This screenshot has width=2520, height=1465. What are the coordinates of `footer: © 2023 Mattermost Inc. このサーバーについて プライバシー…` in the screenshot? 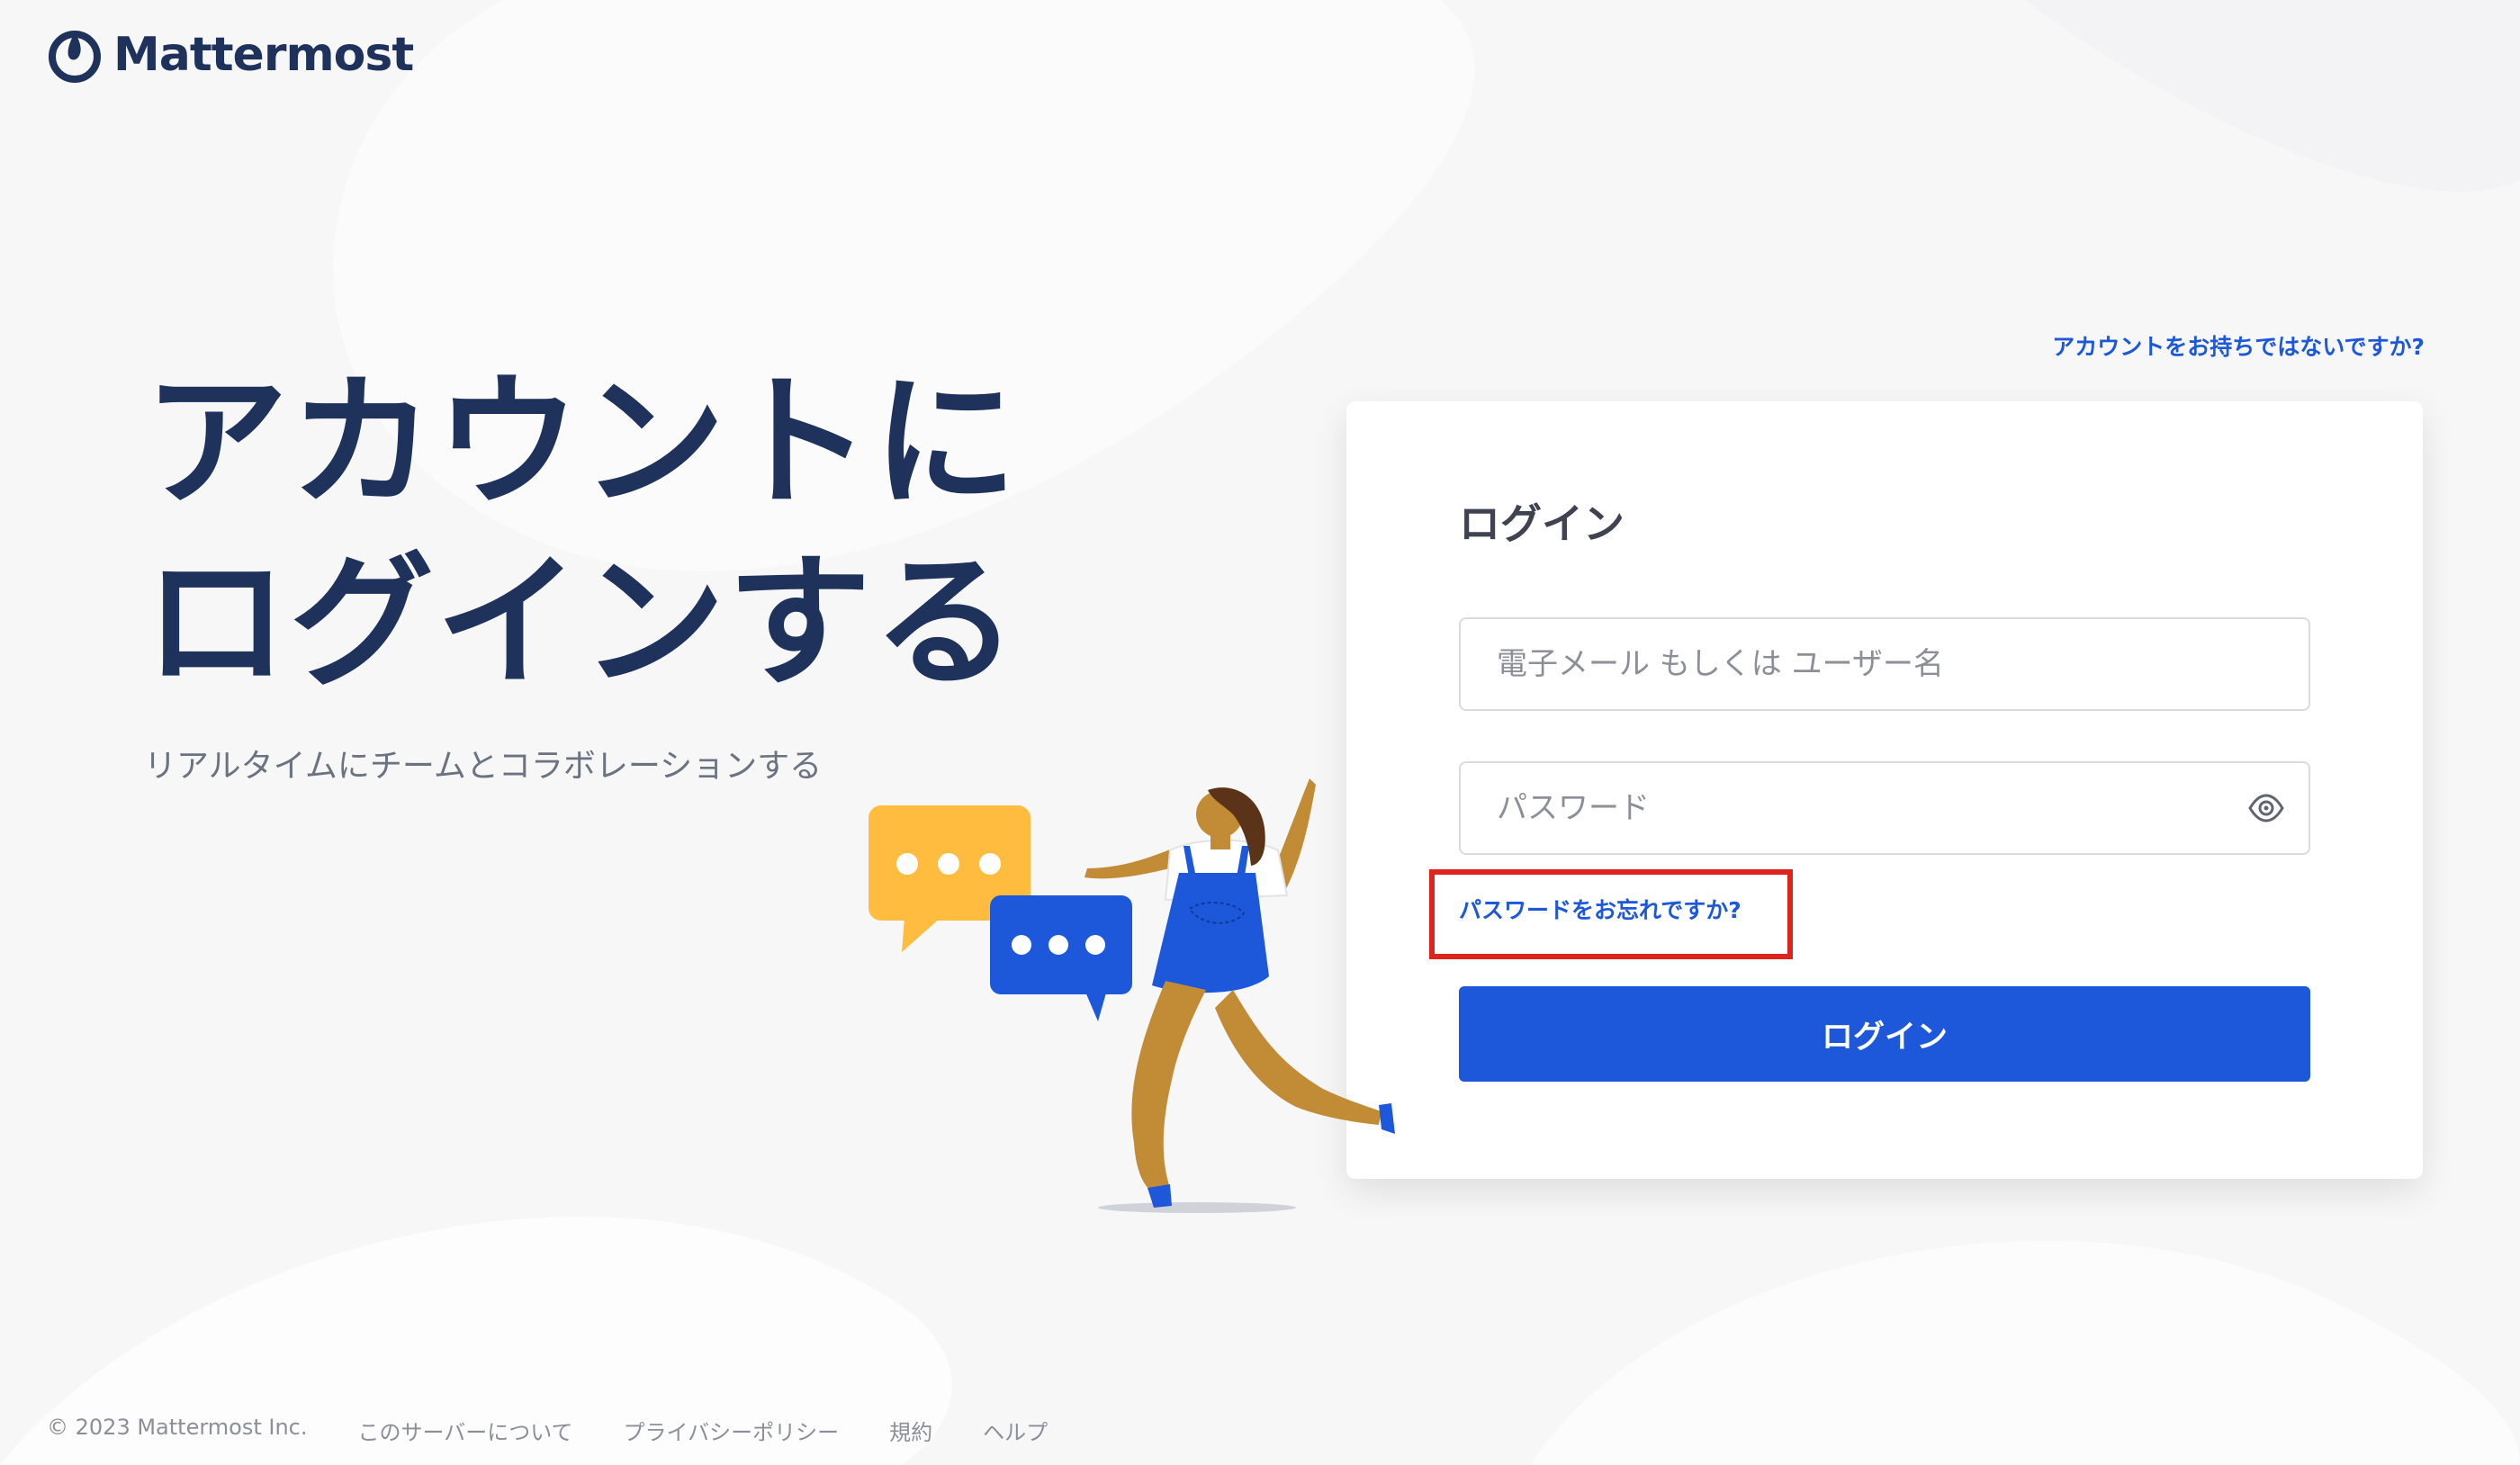 It's located at (547, 1430).